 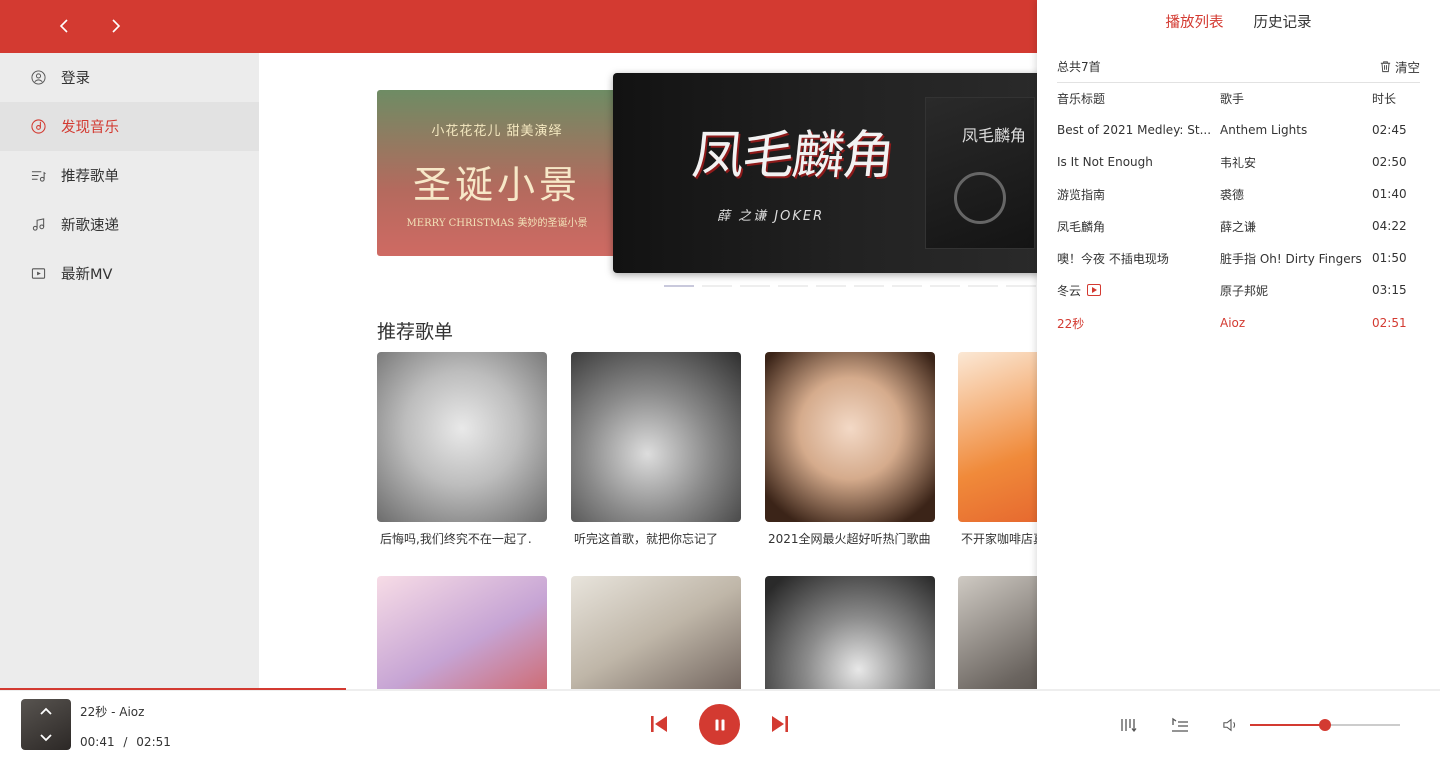 What do you see at coordinates (646, 539) in the screenshot?
I see `playlist-name: 听完这首歌，就把你忘记了` at bounding box center [646, 539].